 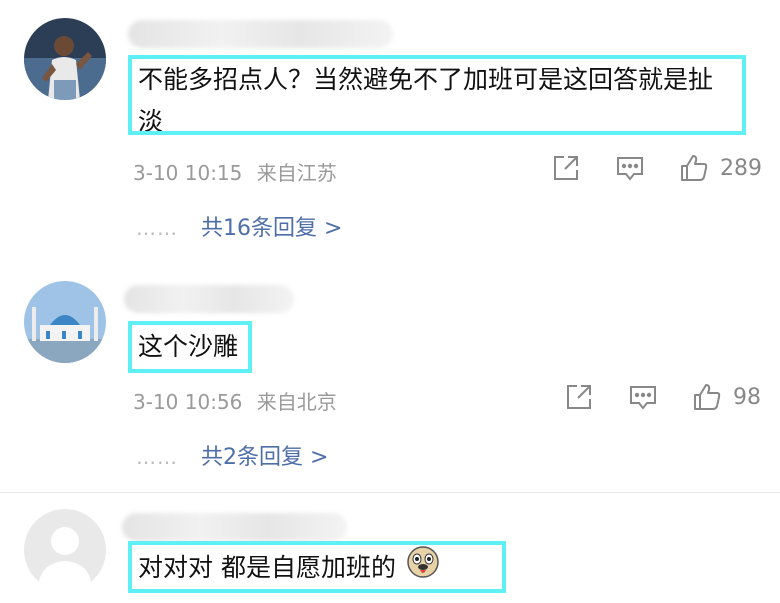 What do you see at coordinates (656, 168) in the screenshot?
I see `comment-actions: 289` at bounding box center [656, 168].